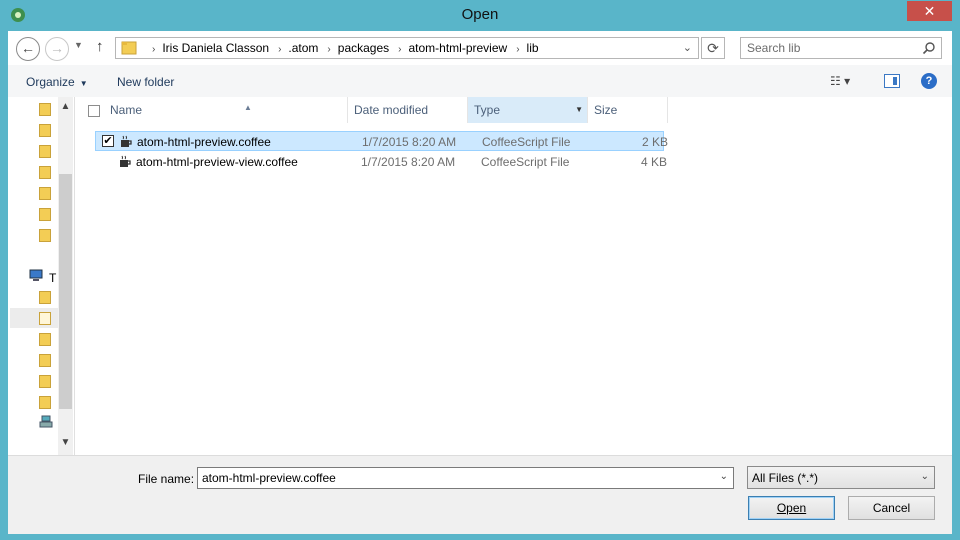 This screenshot has height=540, width=960. I want to click on documents-folder-icon, so click(45, 318).